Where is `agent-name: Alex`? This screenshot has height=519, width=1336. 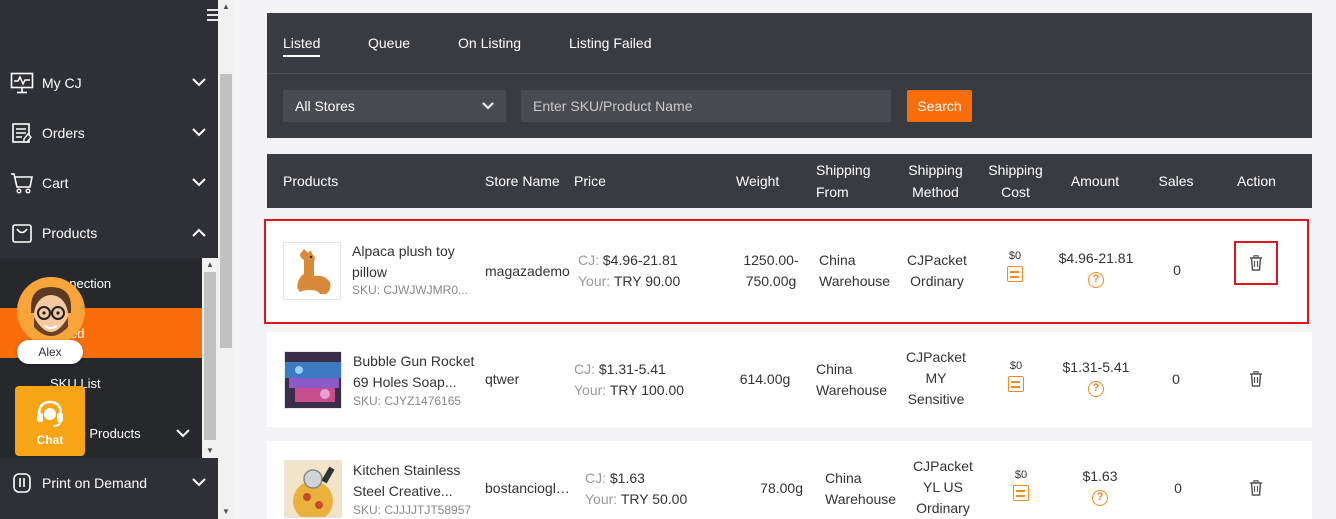
agent-name: Alex is located at coordinates (50, 352).